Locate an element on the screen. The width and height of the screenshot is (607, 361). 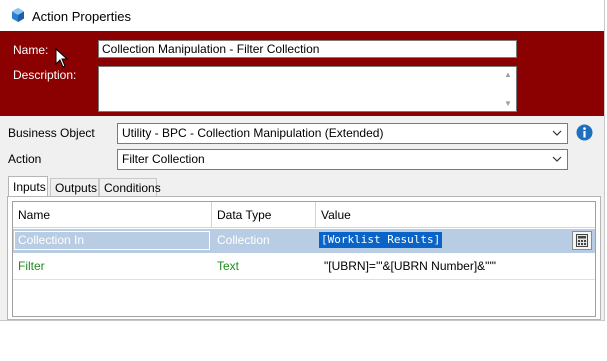
calculator-icon is located at coordinates (582, 240).